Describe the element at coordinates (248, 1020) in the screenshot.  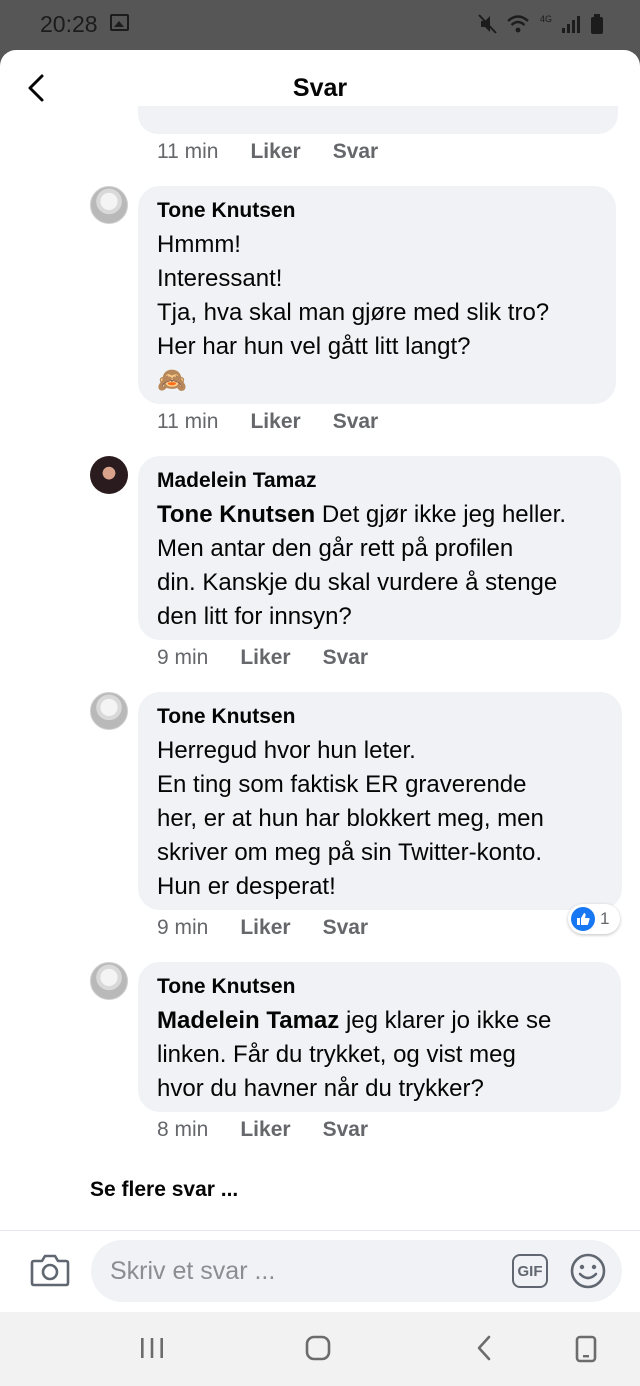
I see `comment-mention: Madelein Tamaz` at that location.